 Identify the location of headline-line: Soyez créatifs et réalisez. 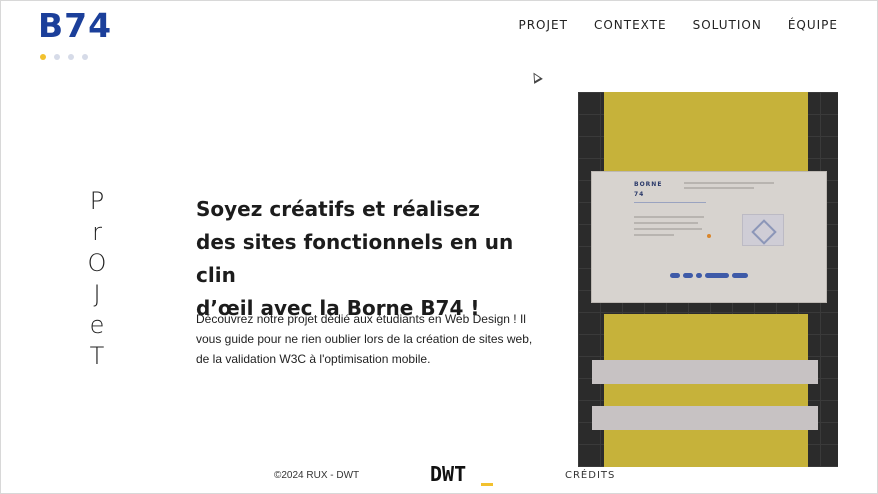
(338, 209).